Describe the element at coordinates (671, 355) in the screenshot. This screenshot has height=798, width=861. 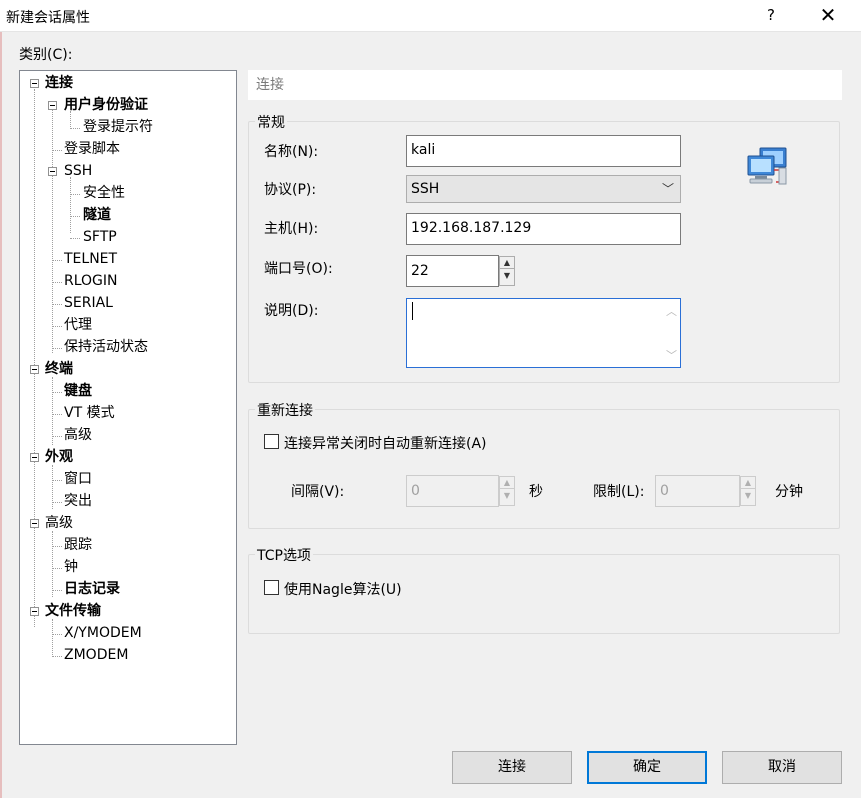
I see `scroll-down-icon: ﹀` at that location.